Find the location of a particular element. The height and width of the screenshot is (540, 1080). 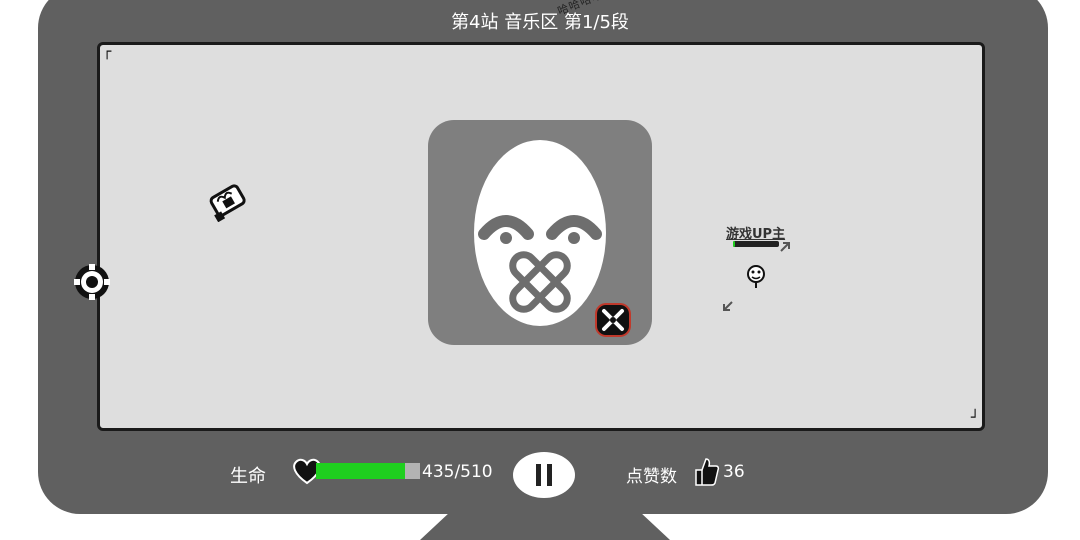

monitor-stand is located at coordinates (545, 526).